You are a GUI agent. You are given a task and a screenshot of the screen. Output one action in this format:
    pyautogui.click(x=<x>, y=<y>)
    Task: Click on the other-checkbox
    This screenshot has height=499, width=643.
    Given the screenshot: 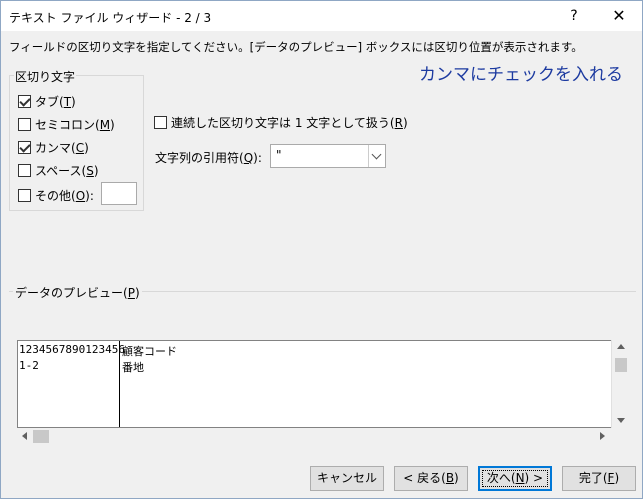 What is the action you would take?
    pyautogui.click(x=24, y=195)
    